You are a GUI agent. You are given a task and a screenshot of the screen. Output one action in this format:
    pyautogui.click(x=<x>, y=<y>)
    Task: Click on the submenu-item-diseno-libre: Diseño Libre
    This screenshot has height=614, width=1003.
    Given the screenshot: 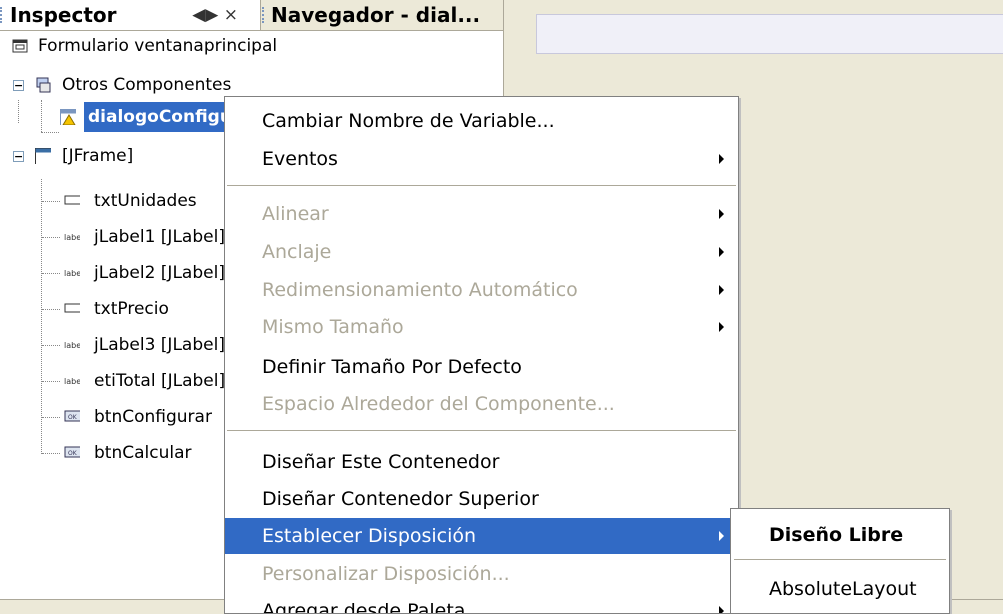 What is the action you would take?
    pyautogui.click(x=840, y=535)
    